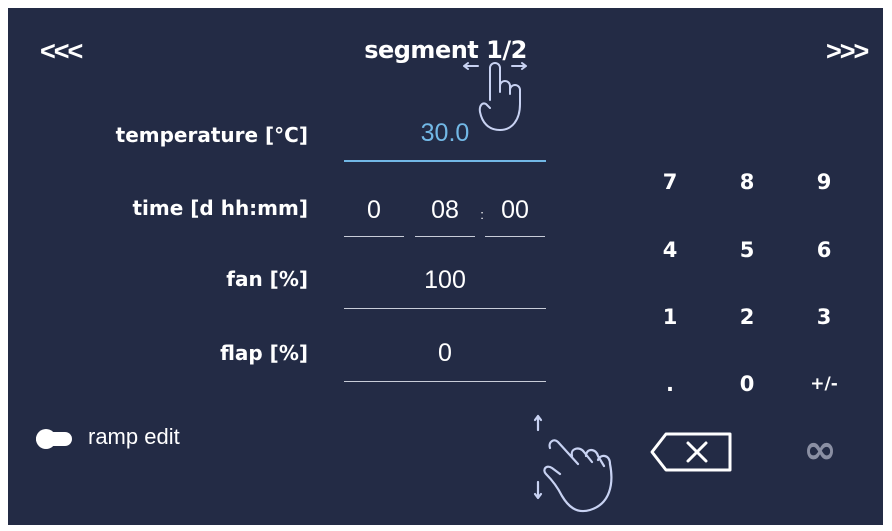 This screenshot has height=531, width=892. Describe the element at coordinates (820, 450) in the screenshot. I see `infinity-button: ∞` at that location.